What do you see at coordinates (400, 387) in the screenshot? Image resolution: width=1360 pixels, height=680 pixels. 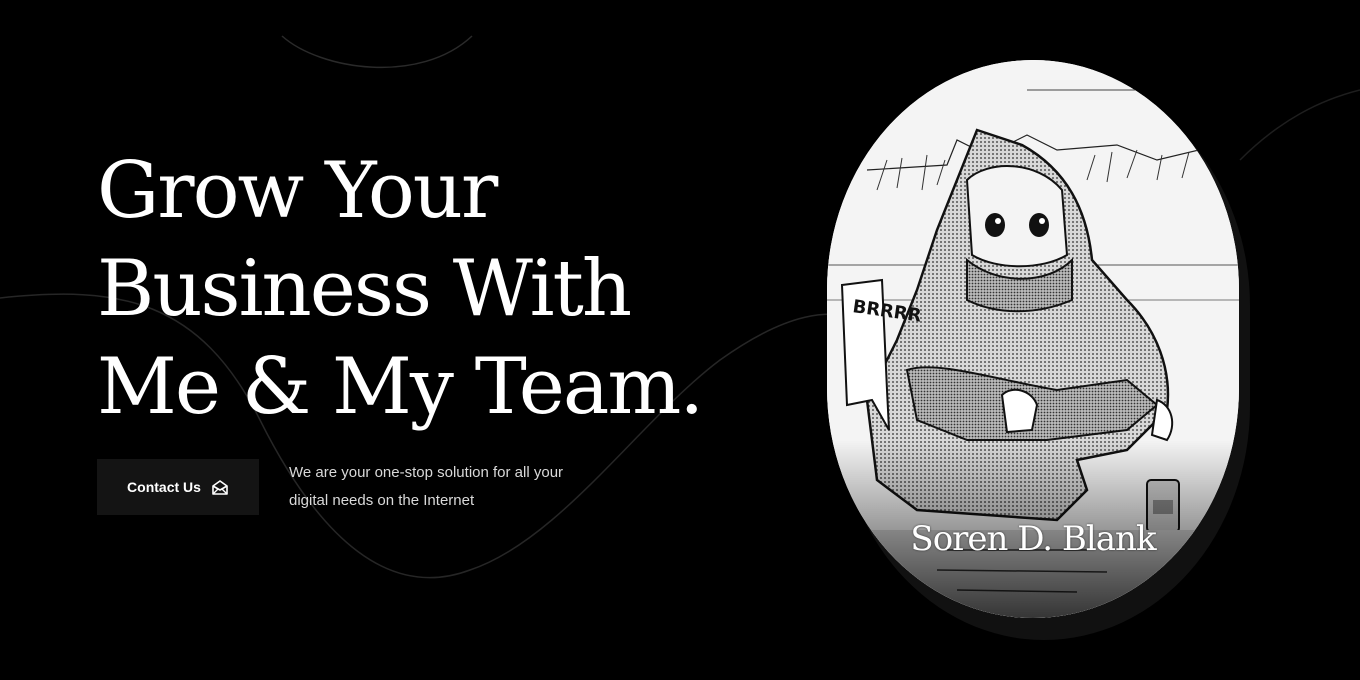 I see `headline-line-3: Me & My Team.` at bounding box center [400, 387].